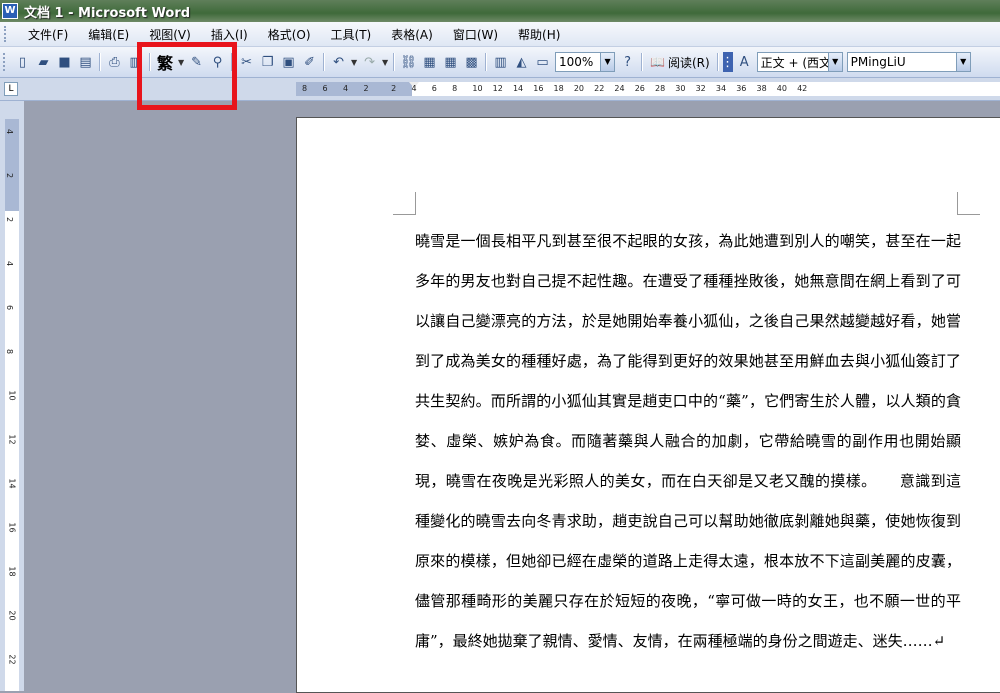  Describe the element at coordinates (721, 88) in the screenshot. I see `ruler-tick-label: 34` at that location.